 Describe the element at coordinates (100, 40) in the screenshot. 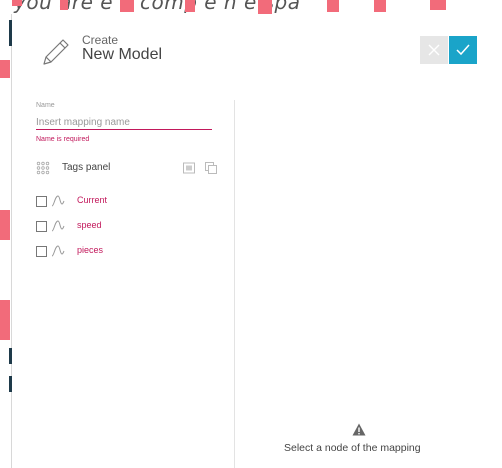

I see `dialog-subtitle: Create` at that location.